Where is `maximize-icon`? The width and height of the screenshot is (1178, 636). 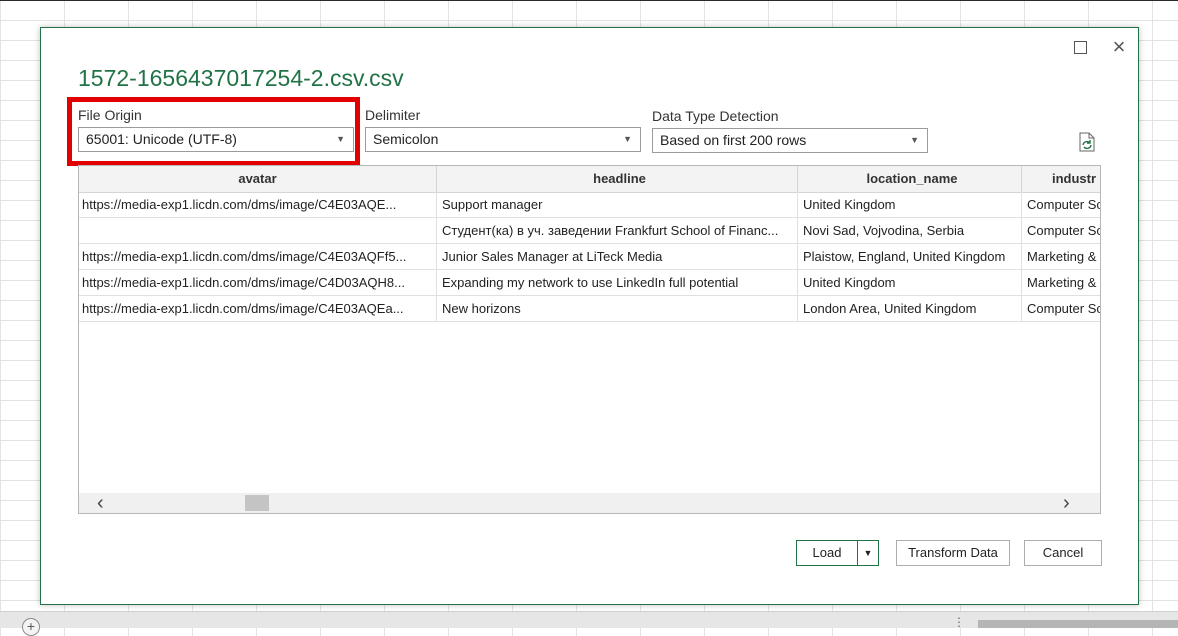
maximize-icon is located at coordinates (1080, 47).